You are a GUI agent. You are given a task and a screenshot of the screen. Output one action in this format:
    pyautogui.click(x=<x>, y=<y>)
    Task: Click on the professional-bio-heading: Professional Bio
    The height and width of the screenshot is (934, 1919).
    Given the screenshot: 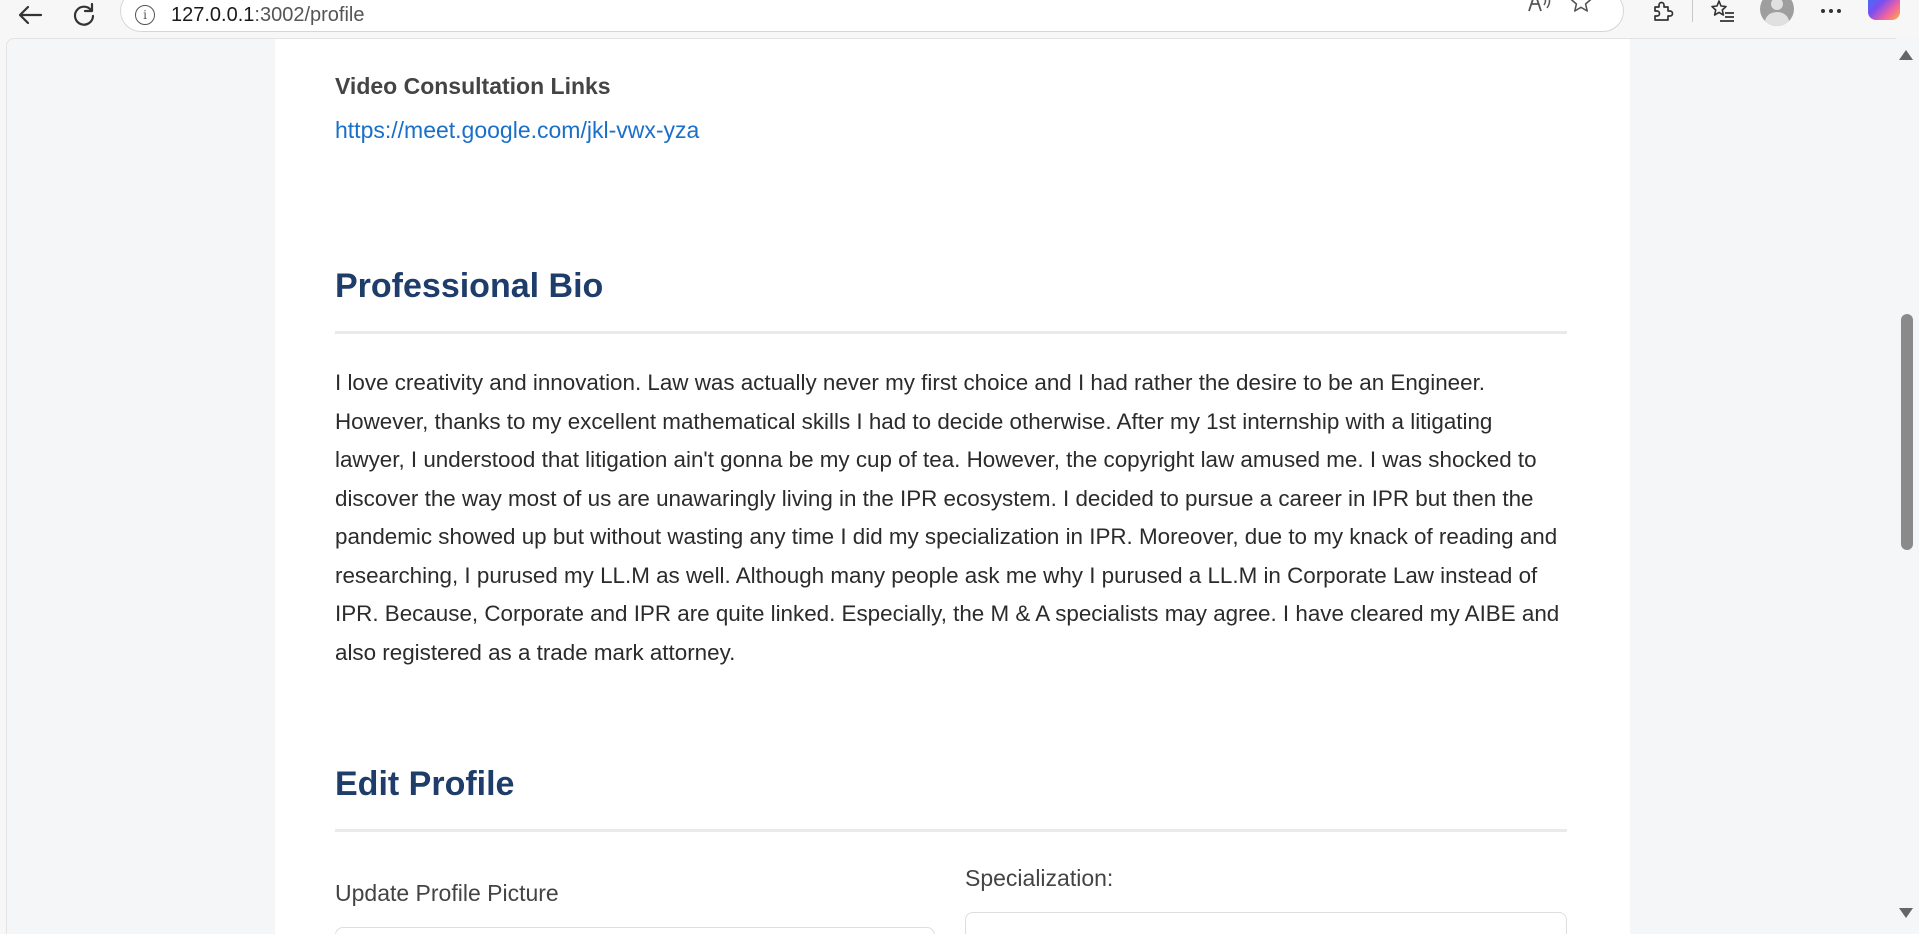 What is the action you would take?
    pyautogui.click(x=469, y=286)
    